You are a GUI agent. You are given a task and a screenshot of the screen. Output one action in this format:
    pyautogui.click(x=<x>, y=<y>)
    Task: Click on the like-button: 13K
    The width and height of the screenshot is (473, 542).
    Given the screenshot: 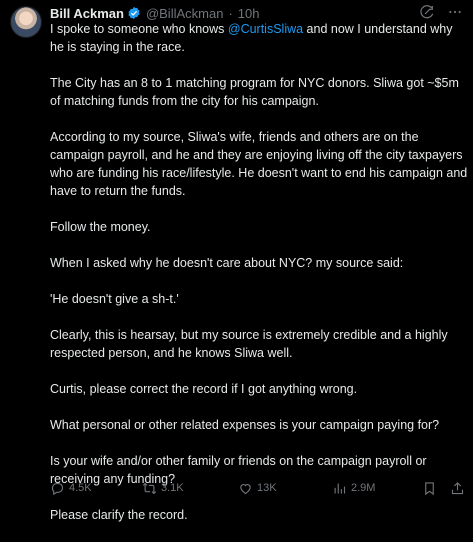 What is the action you would take?
    pyautogui.click(x=257, y=488)
    